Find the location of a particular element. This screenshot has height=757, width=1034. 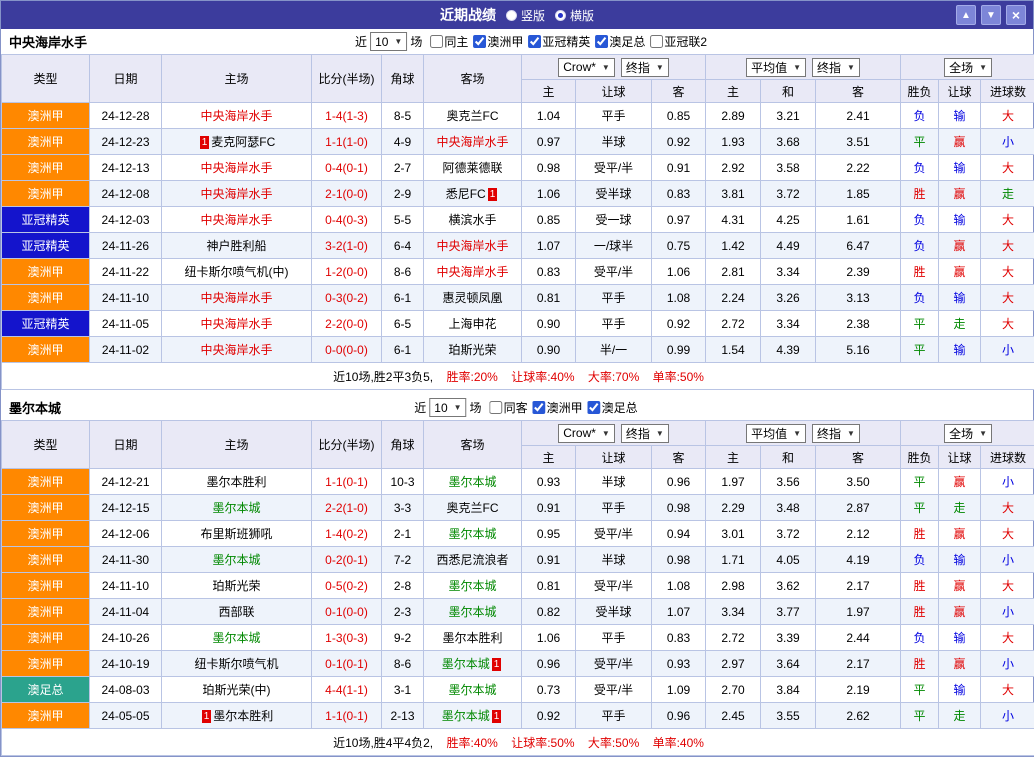

odds-away: 0.96 is located at coordinates (679, 716).